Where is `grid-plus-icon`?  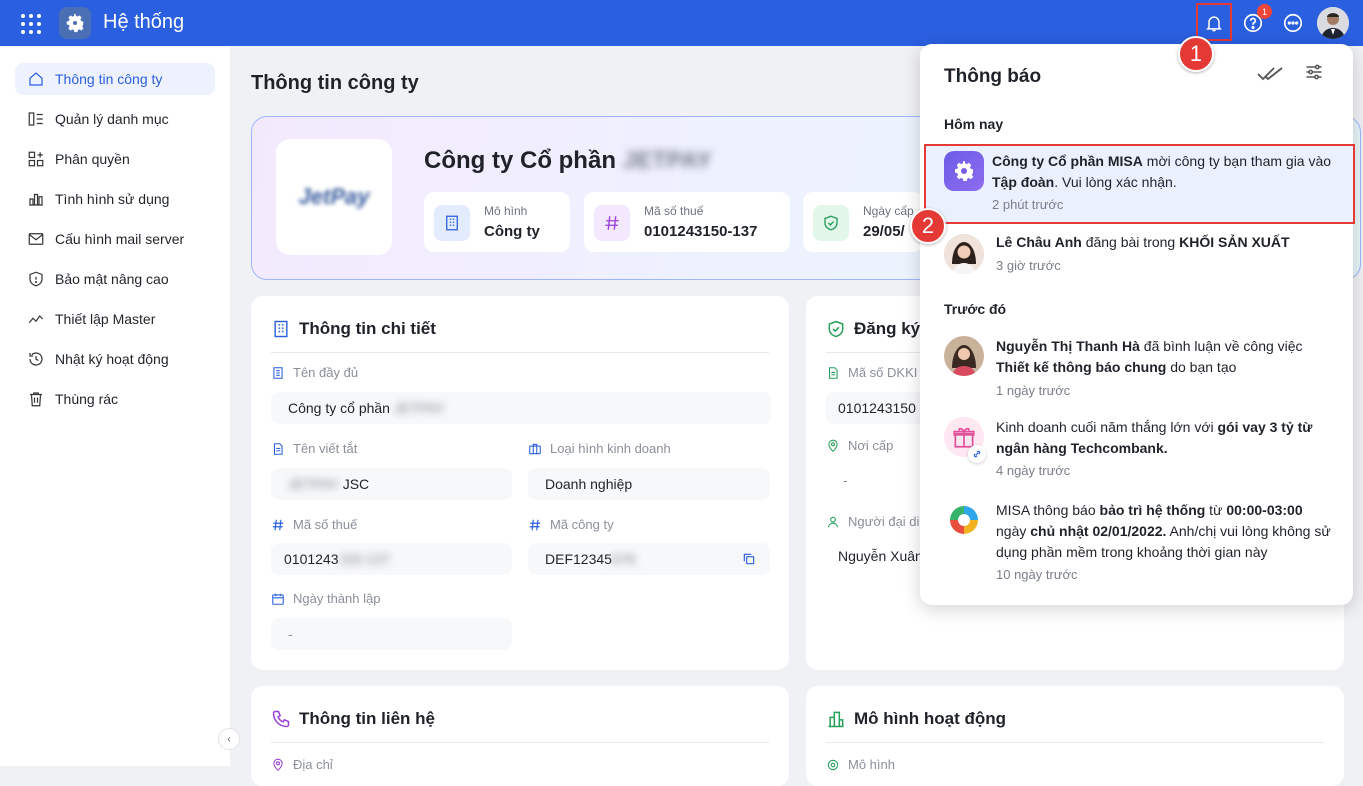
grid-plus-icon is located at coordinates (36, 159).